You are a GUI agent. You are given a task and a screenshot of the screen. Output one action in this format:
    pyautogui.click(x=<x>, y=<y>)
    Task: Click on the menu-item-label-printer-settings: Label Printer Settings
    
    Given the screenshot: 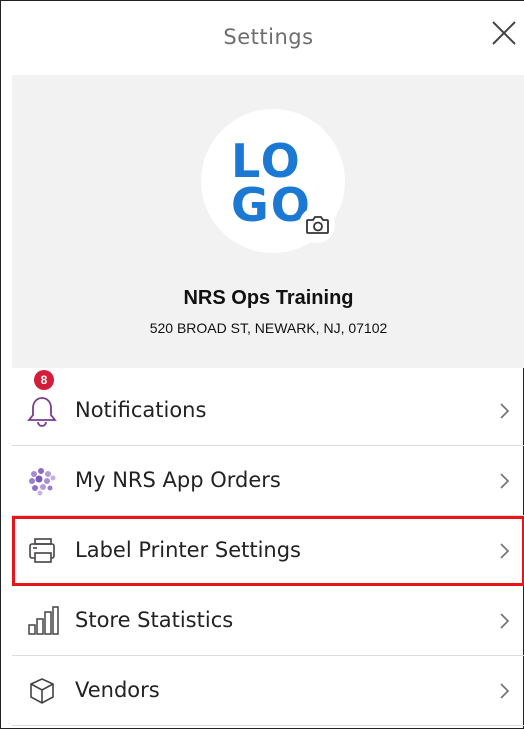 What is the action you would take?
    pyautogui.click(x=268, y=551)
    